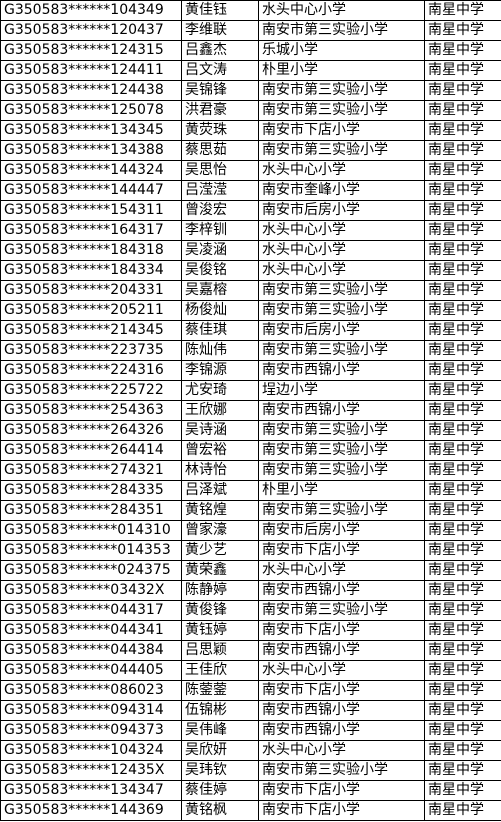  I want to click on table-row: G350583******184318 吴凌涵 水头中心小学 南星中学, so click(250, 250).